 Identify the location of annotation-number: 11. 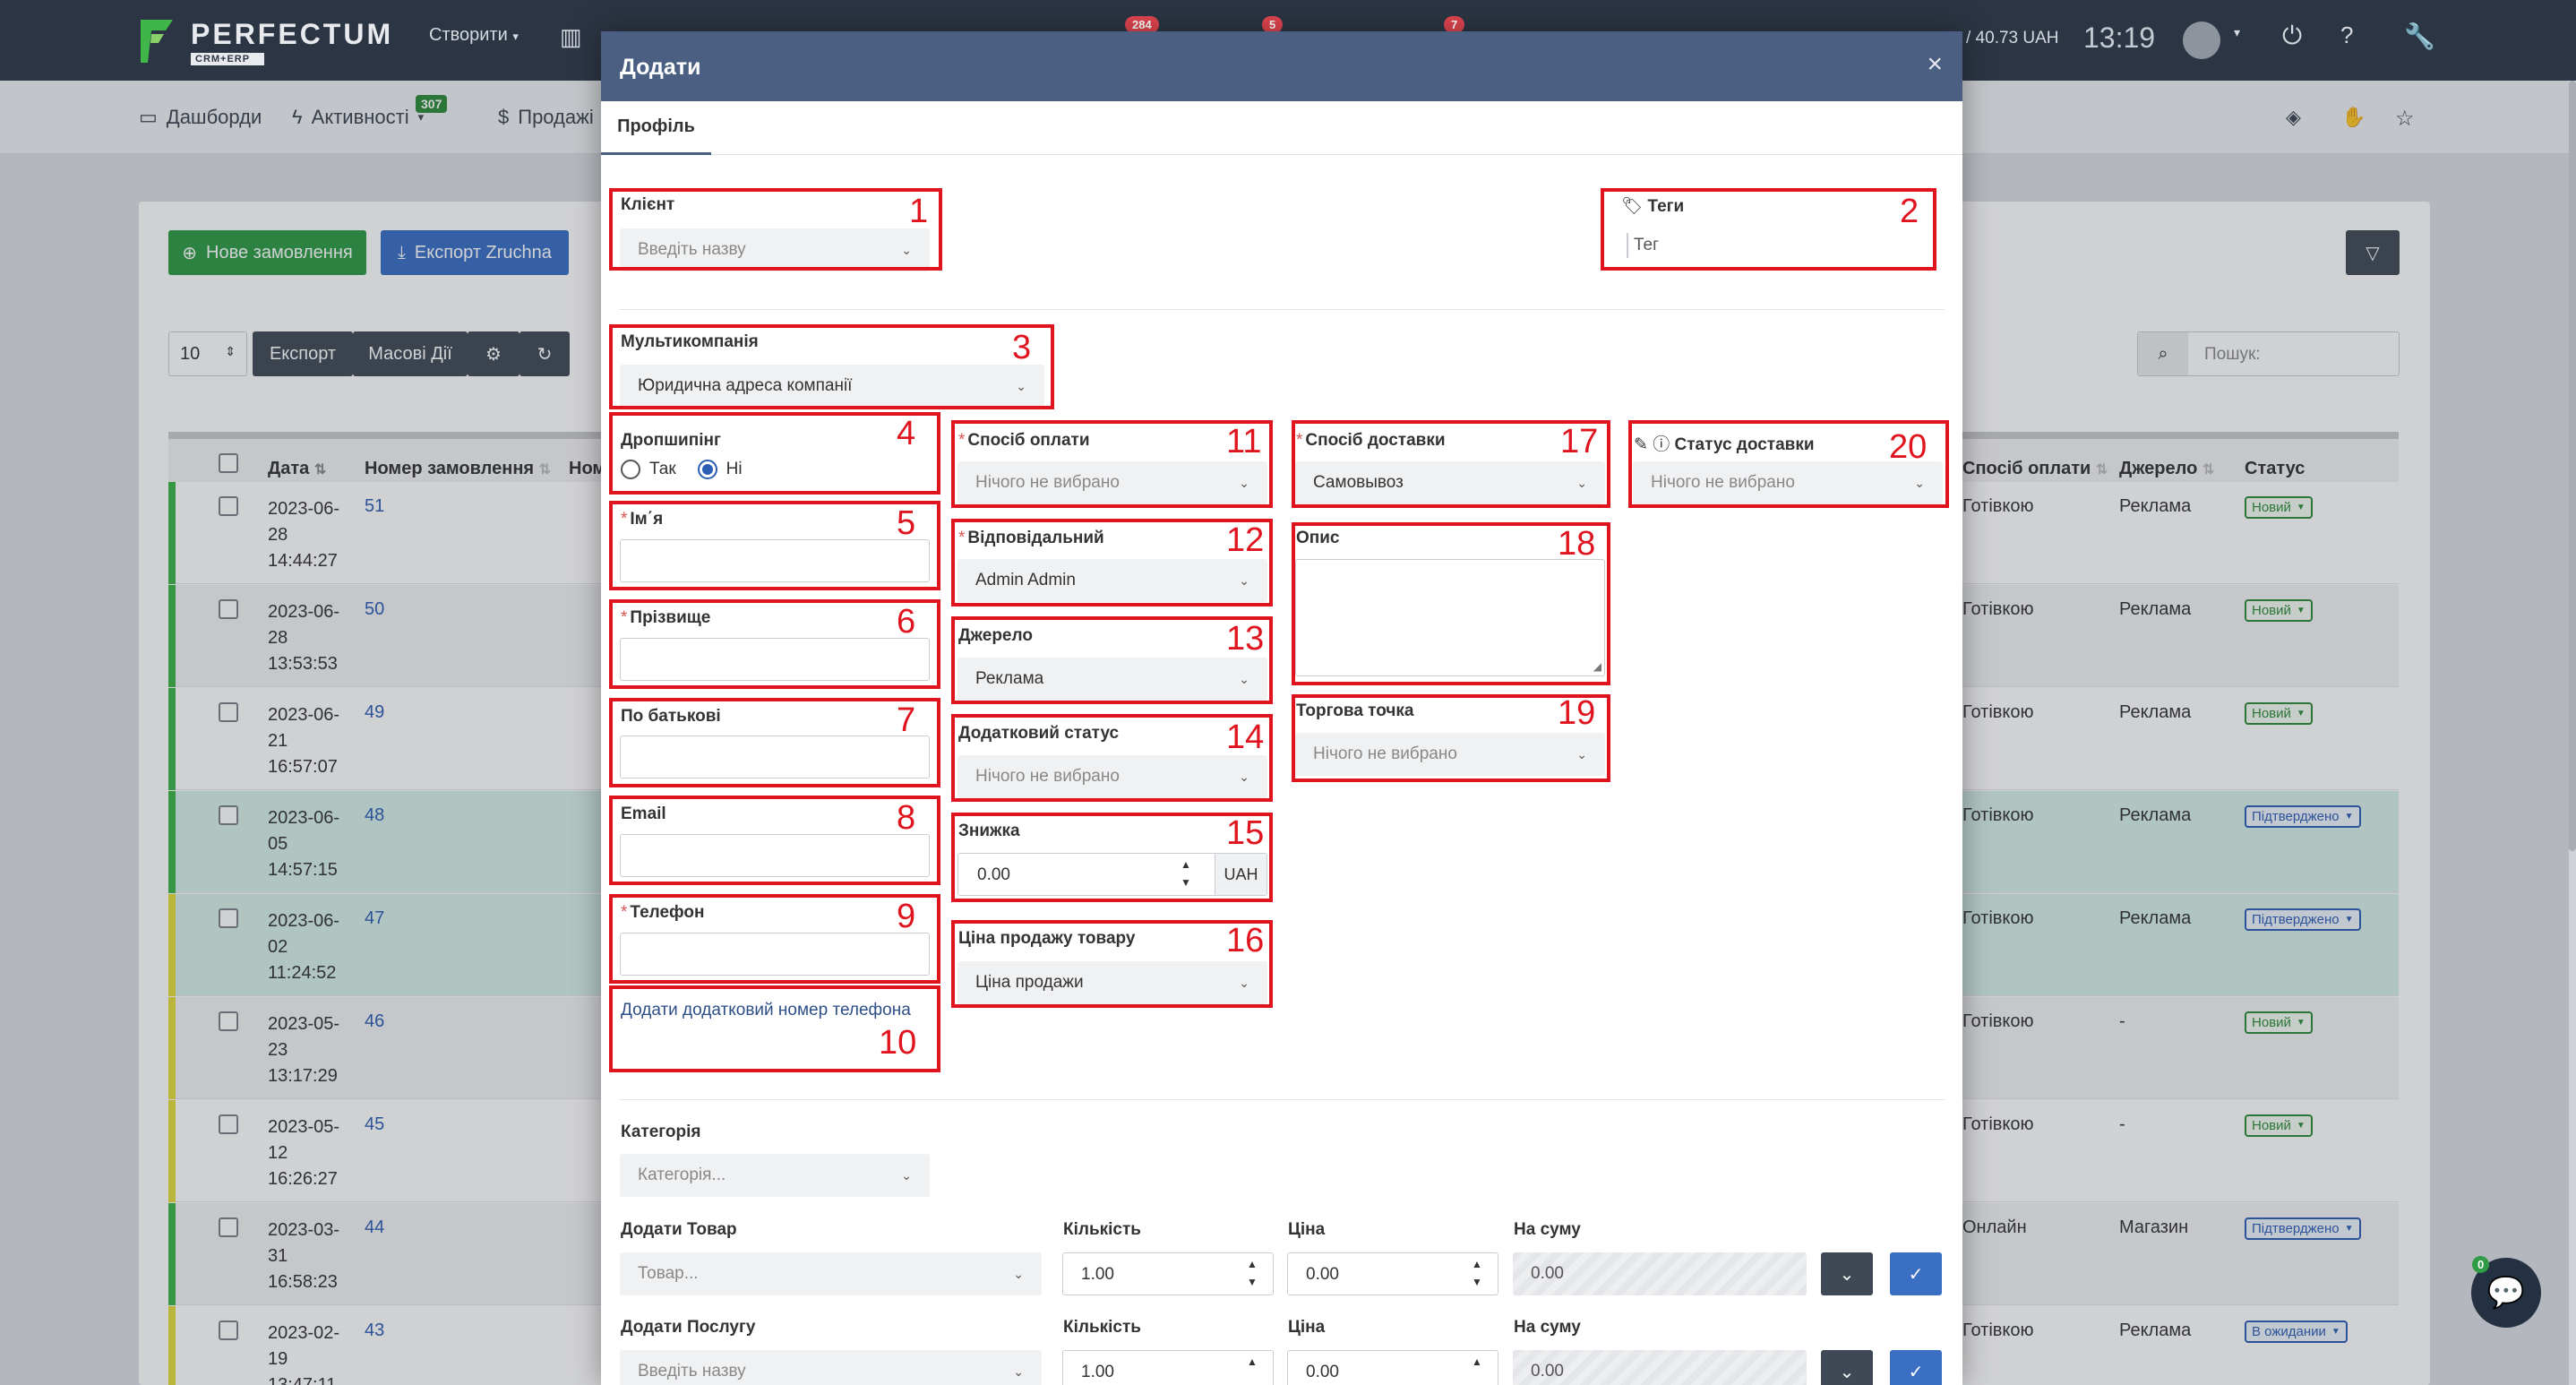
(1244, 441).